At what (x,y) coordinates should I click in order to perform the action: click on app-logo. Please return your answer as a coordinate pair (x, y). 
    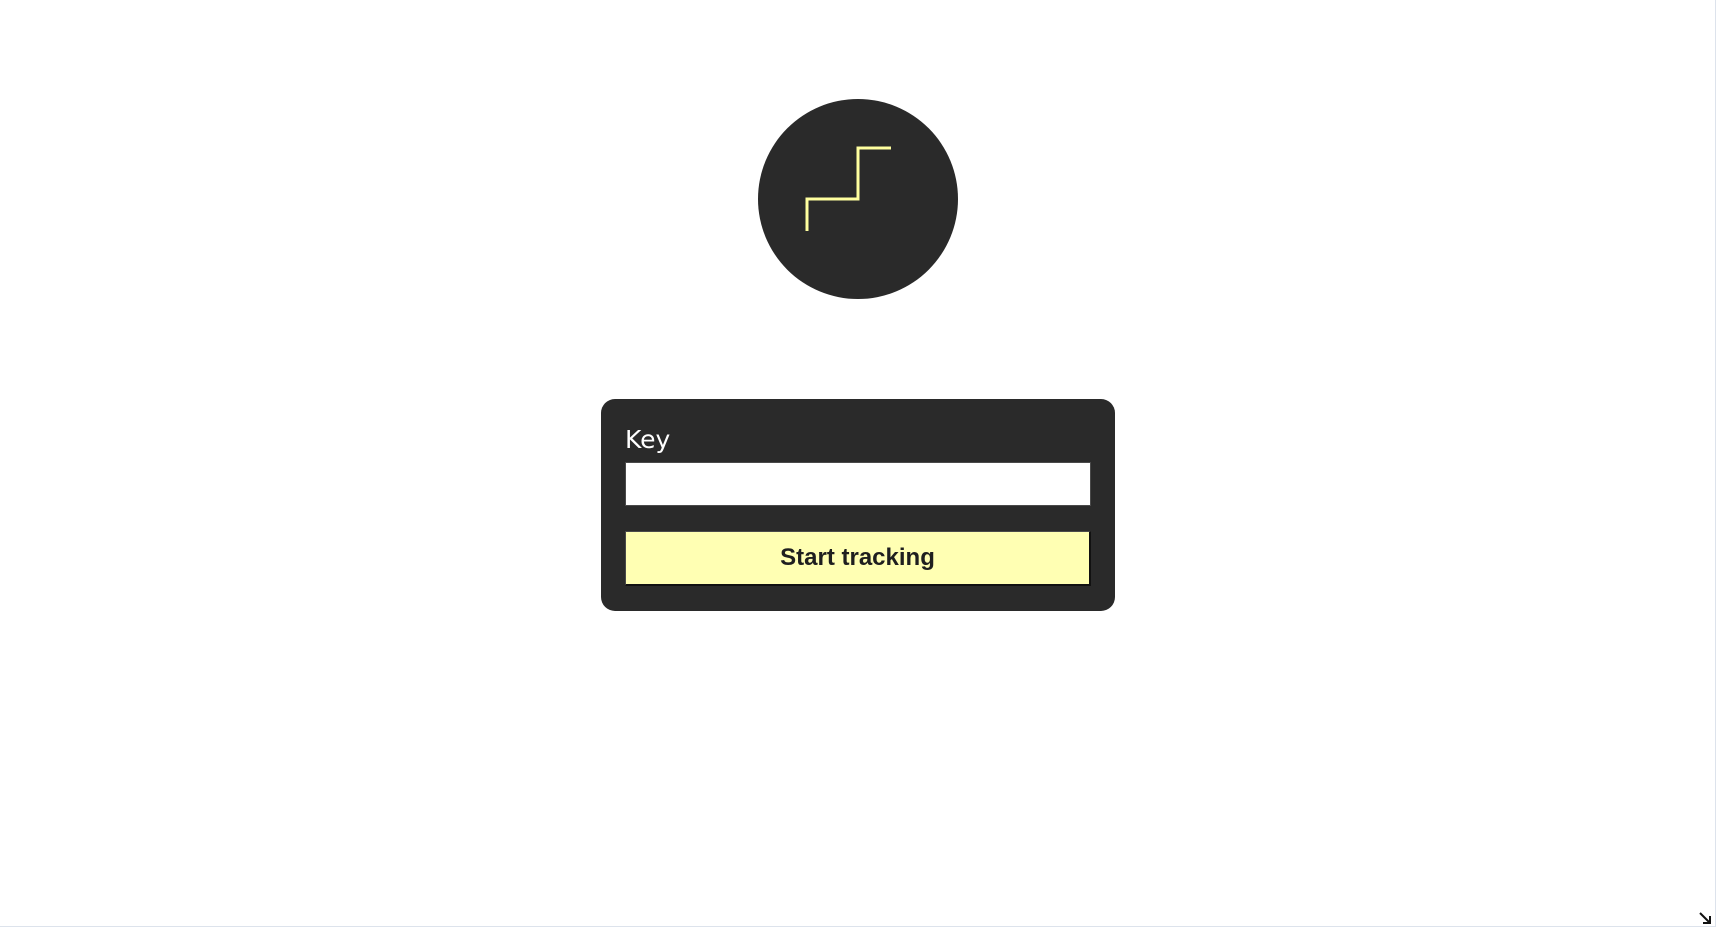
    Looking at the image, I should click on (858, 199).